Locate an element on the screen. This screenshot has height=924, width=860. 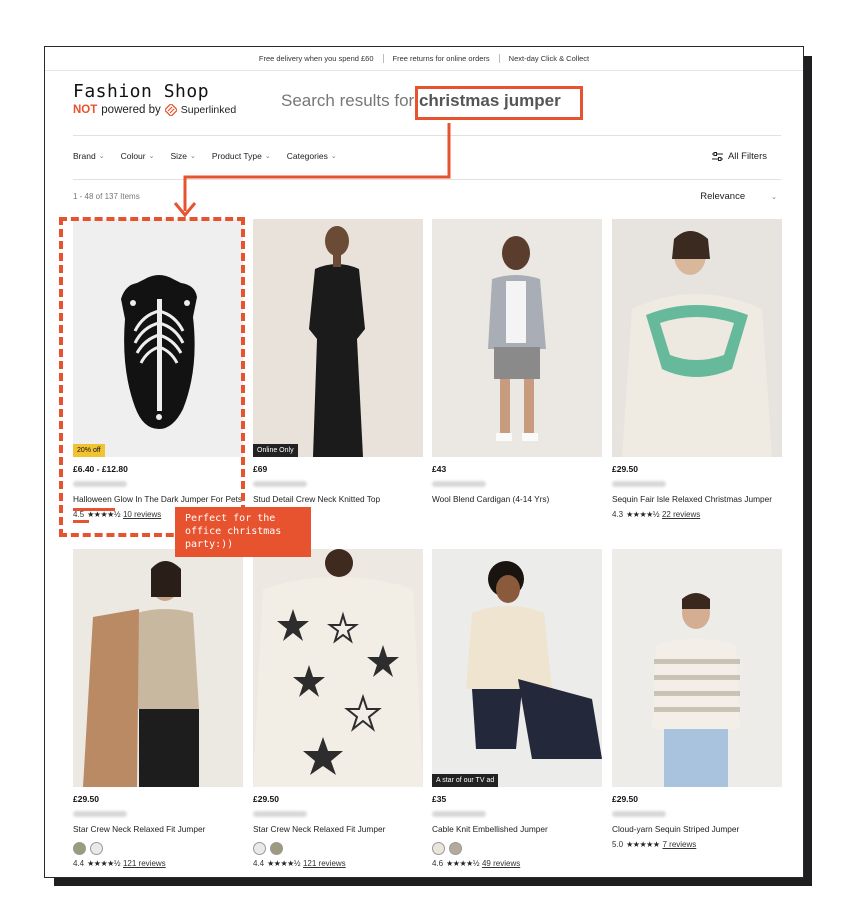
product-name: Stud Detail Crew Neck Knitted Top is located at coordinates (338, 499).